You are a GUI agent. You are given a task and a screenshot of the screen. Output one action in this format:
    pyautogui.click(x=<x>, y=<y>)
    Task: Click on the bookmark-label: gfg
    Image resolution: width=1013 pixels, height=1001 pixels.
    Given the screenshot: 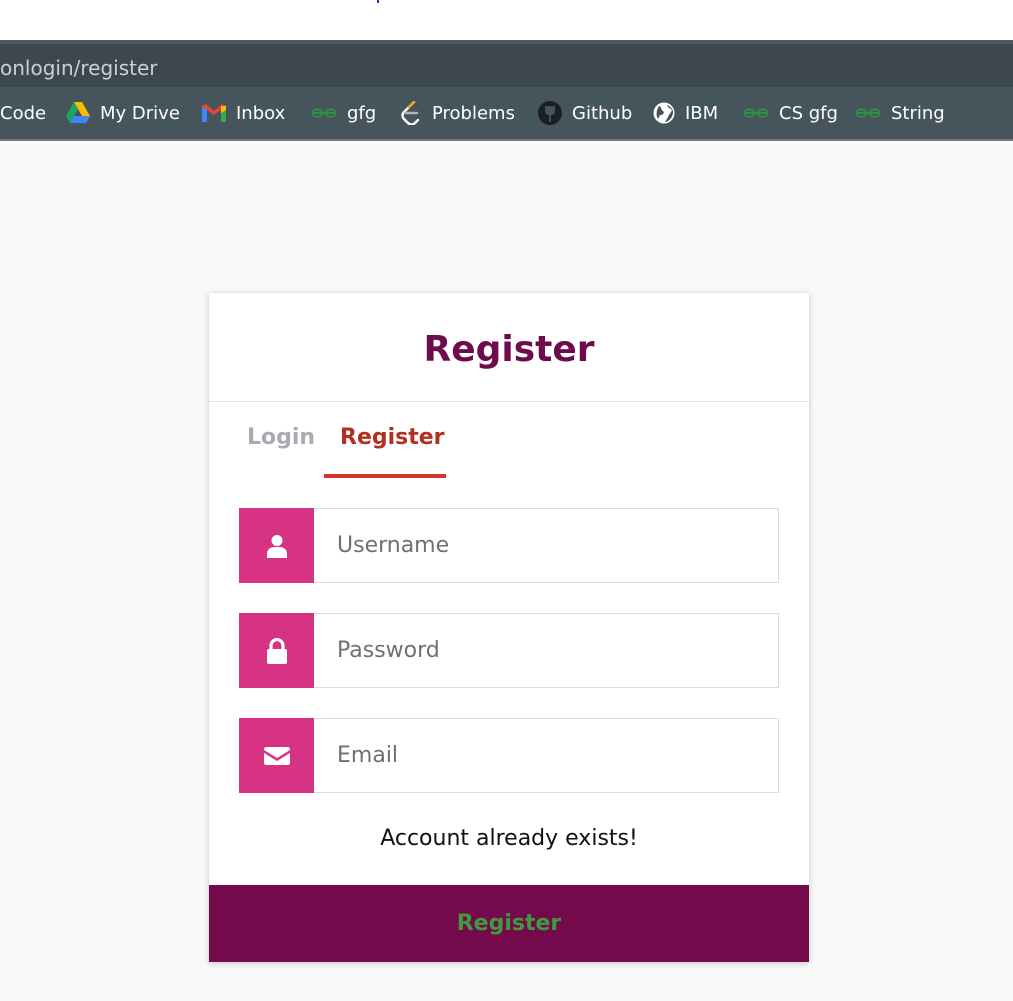 What is the action you would take?
    pyautogui.click(x=362, y=113)
    